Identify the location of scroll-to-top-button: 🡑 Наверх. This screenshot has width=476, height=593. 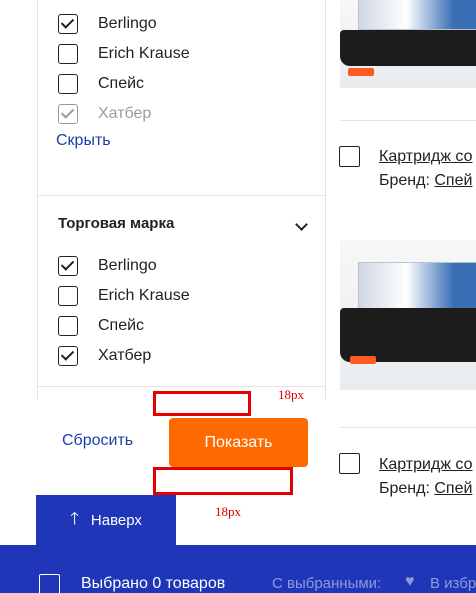
(106, 520).